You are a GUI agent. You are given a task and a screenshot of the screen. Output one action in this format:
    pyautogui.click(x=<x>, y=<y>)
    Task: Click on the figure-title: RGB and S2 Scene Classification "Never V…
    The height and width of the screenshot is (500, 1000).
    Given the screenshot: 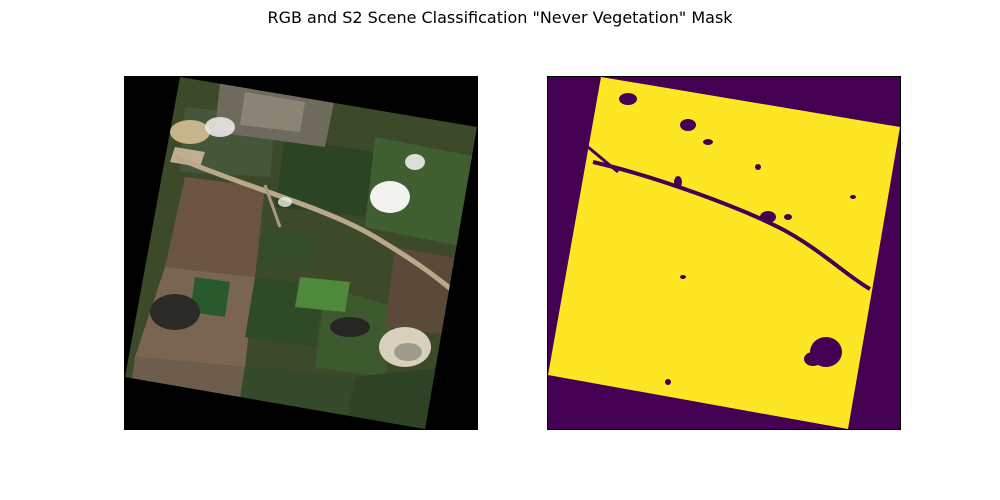 What is the action you would take?
    pyautogui.click(x=500, y=17)
    